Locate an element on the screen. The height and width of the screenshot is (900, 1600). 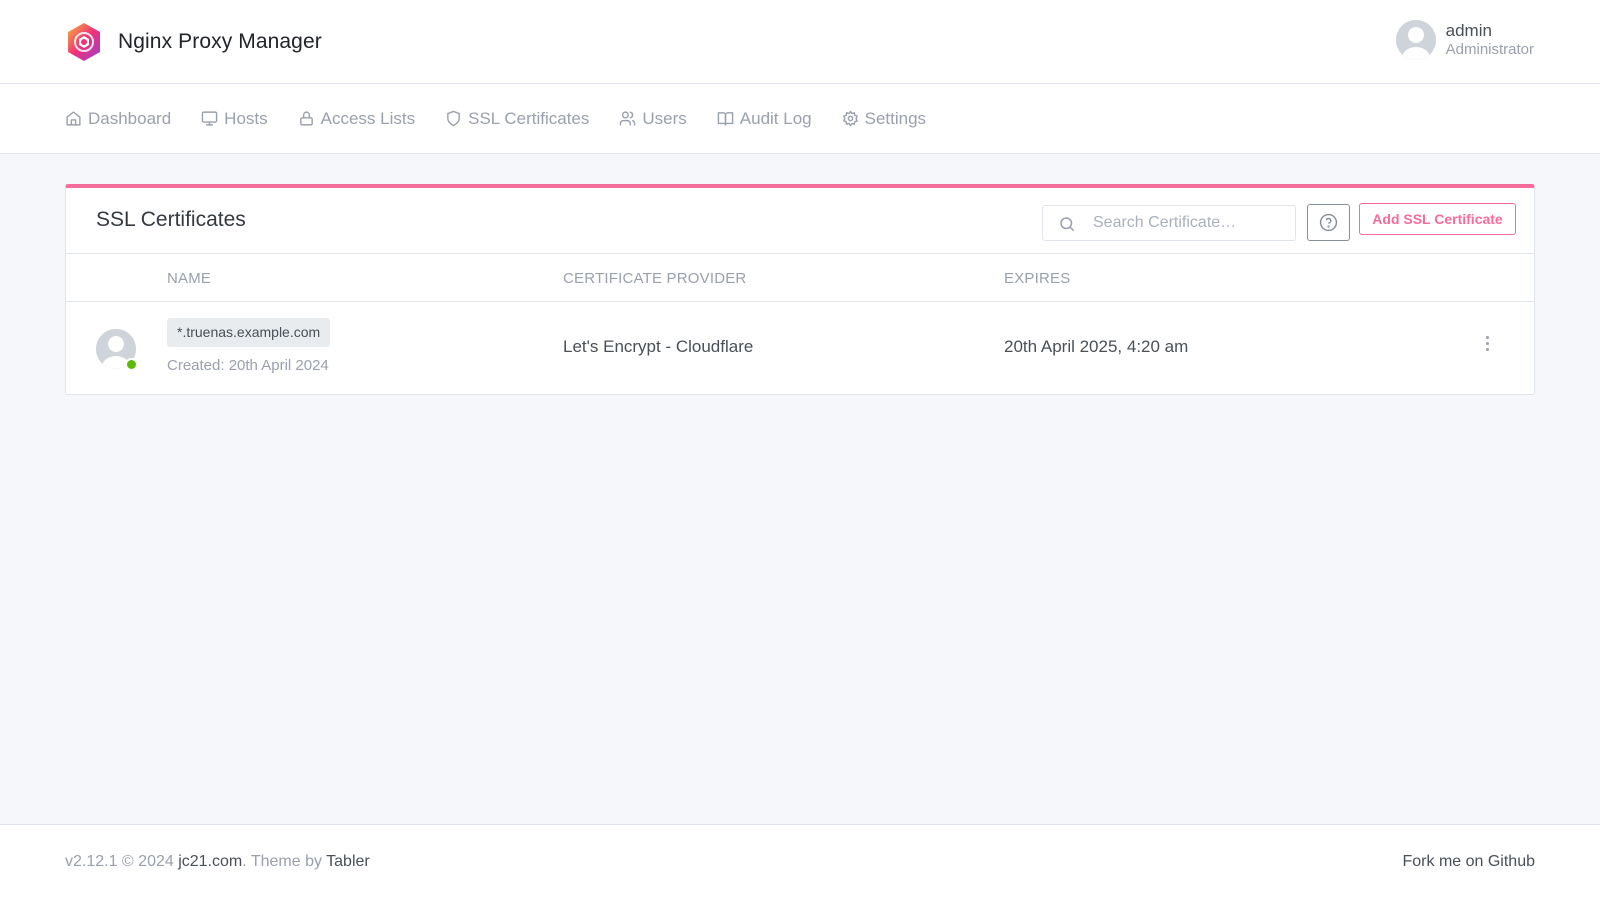
nav-label: Dashboard is located at coordinates (130, 118).